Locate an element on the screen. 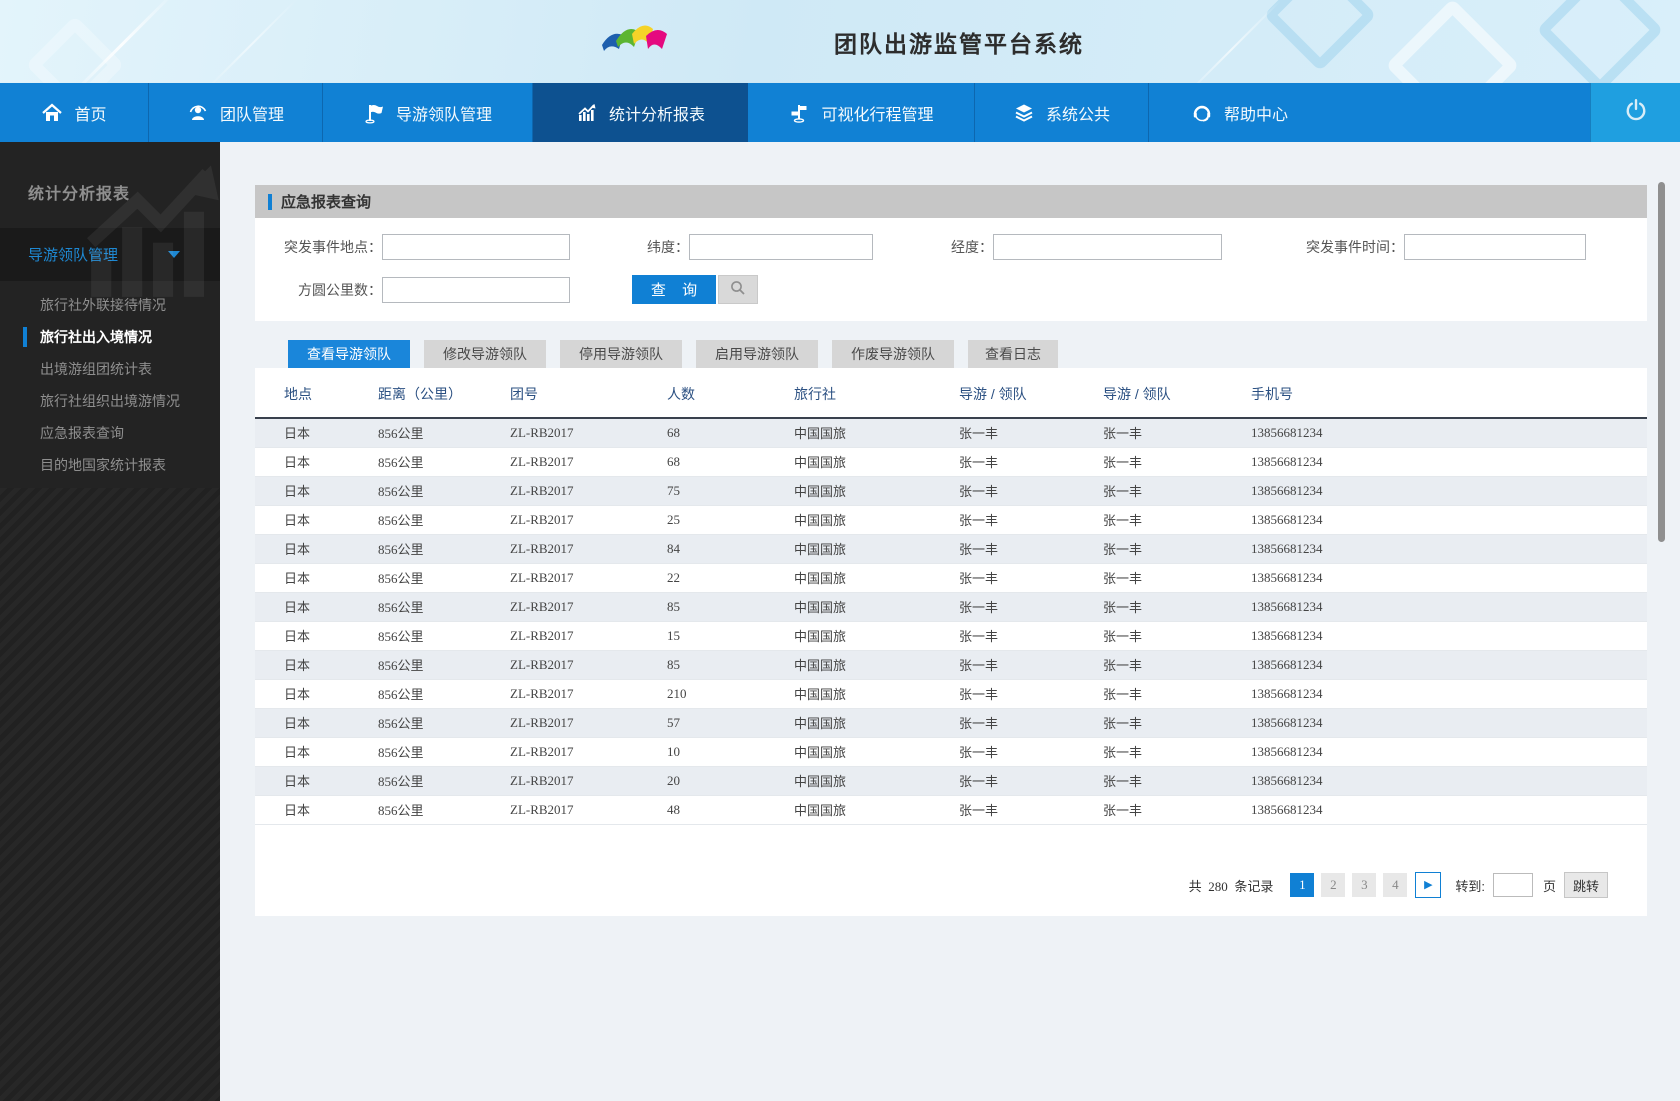  power-icon is located at coordinates (1636, 112).